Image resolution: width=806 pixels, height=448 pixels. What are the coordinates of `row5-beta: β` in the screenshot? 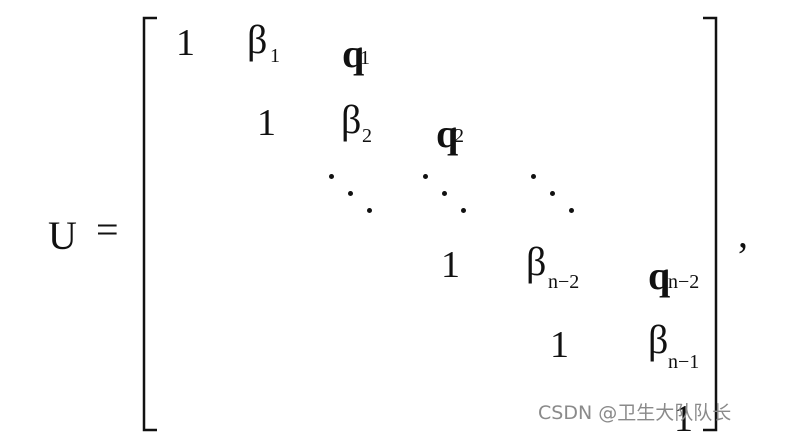 It's located at (658, 339).